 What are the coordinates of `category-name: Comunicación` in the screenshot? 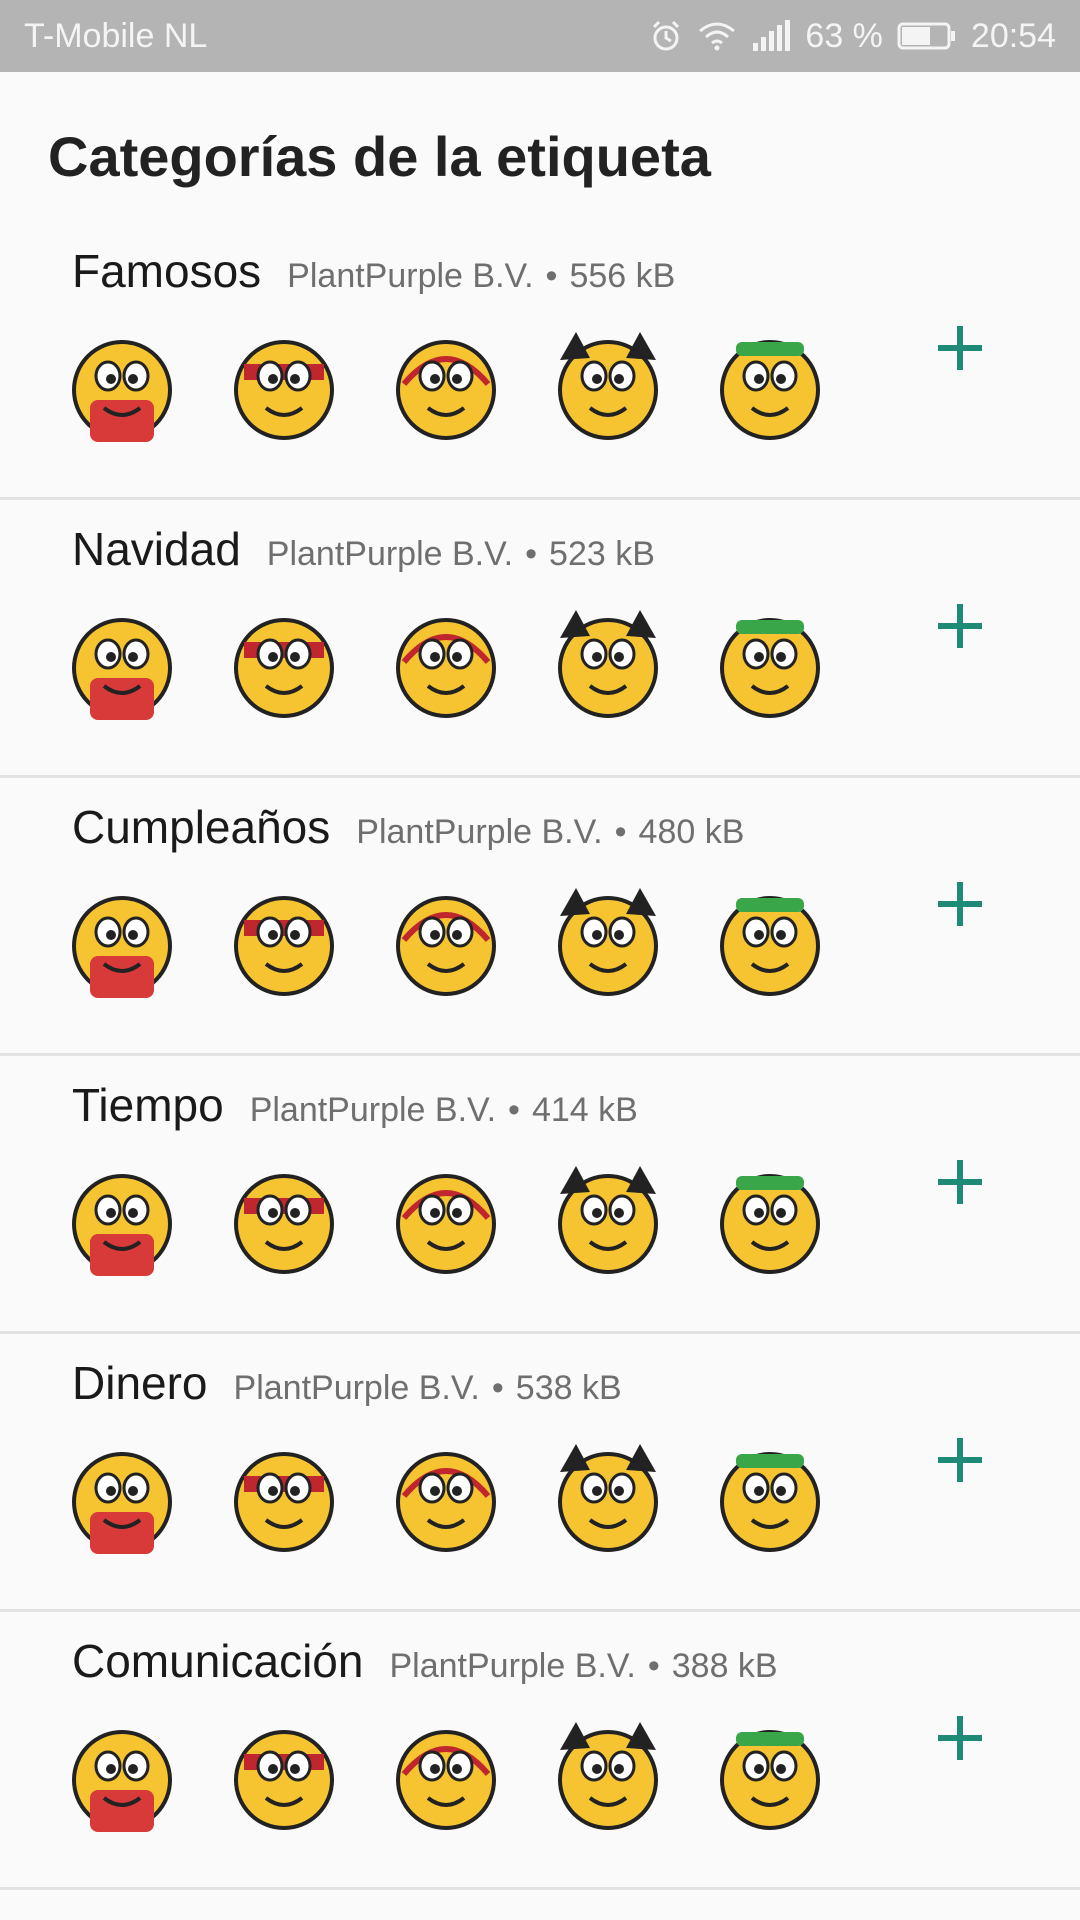 It's located at (218, 1661).